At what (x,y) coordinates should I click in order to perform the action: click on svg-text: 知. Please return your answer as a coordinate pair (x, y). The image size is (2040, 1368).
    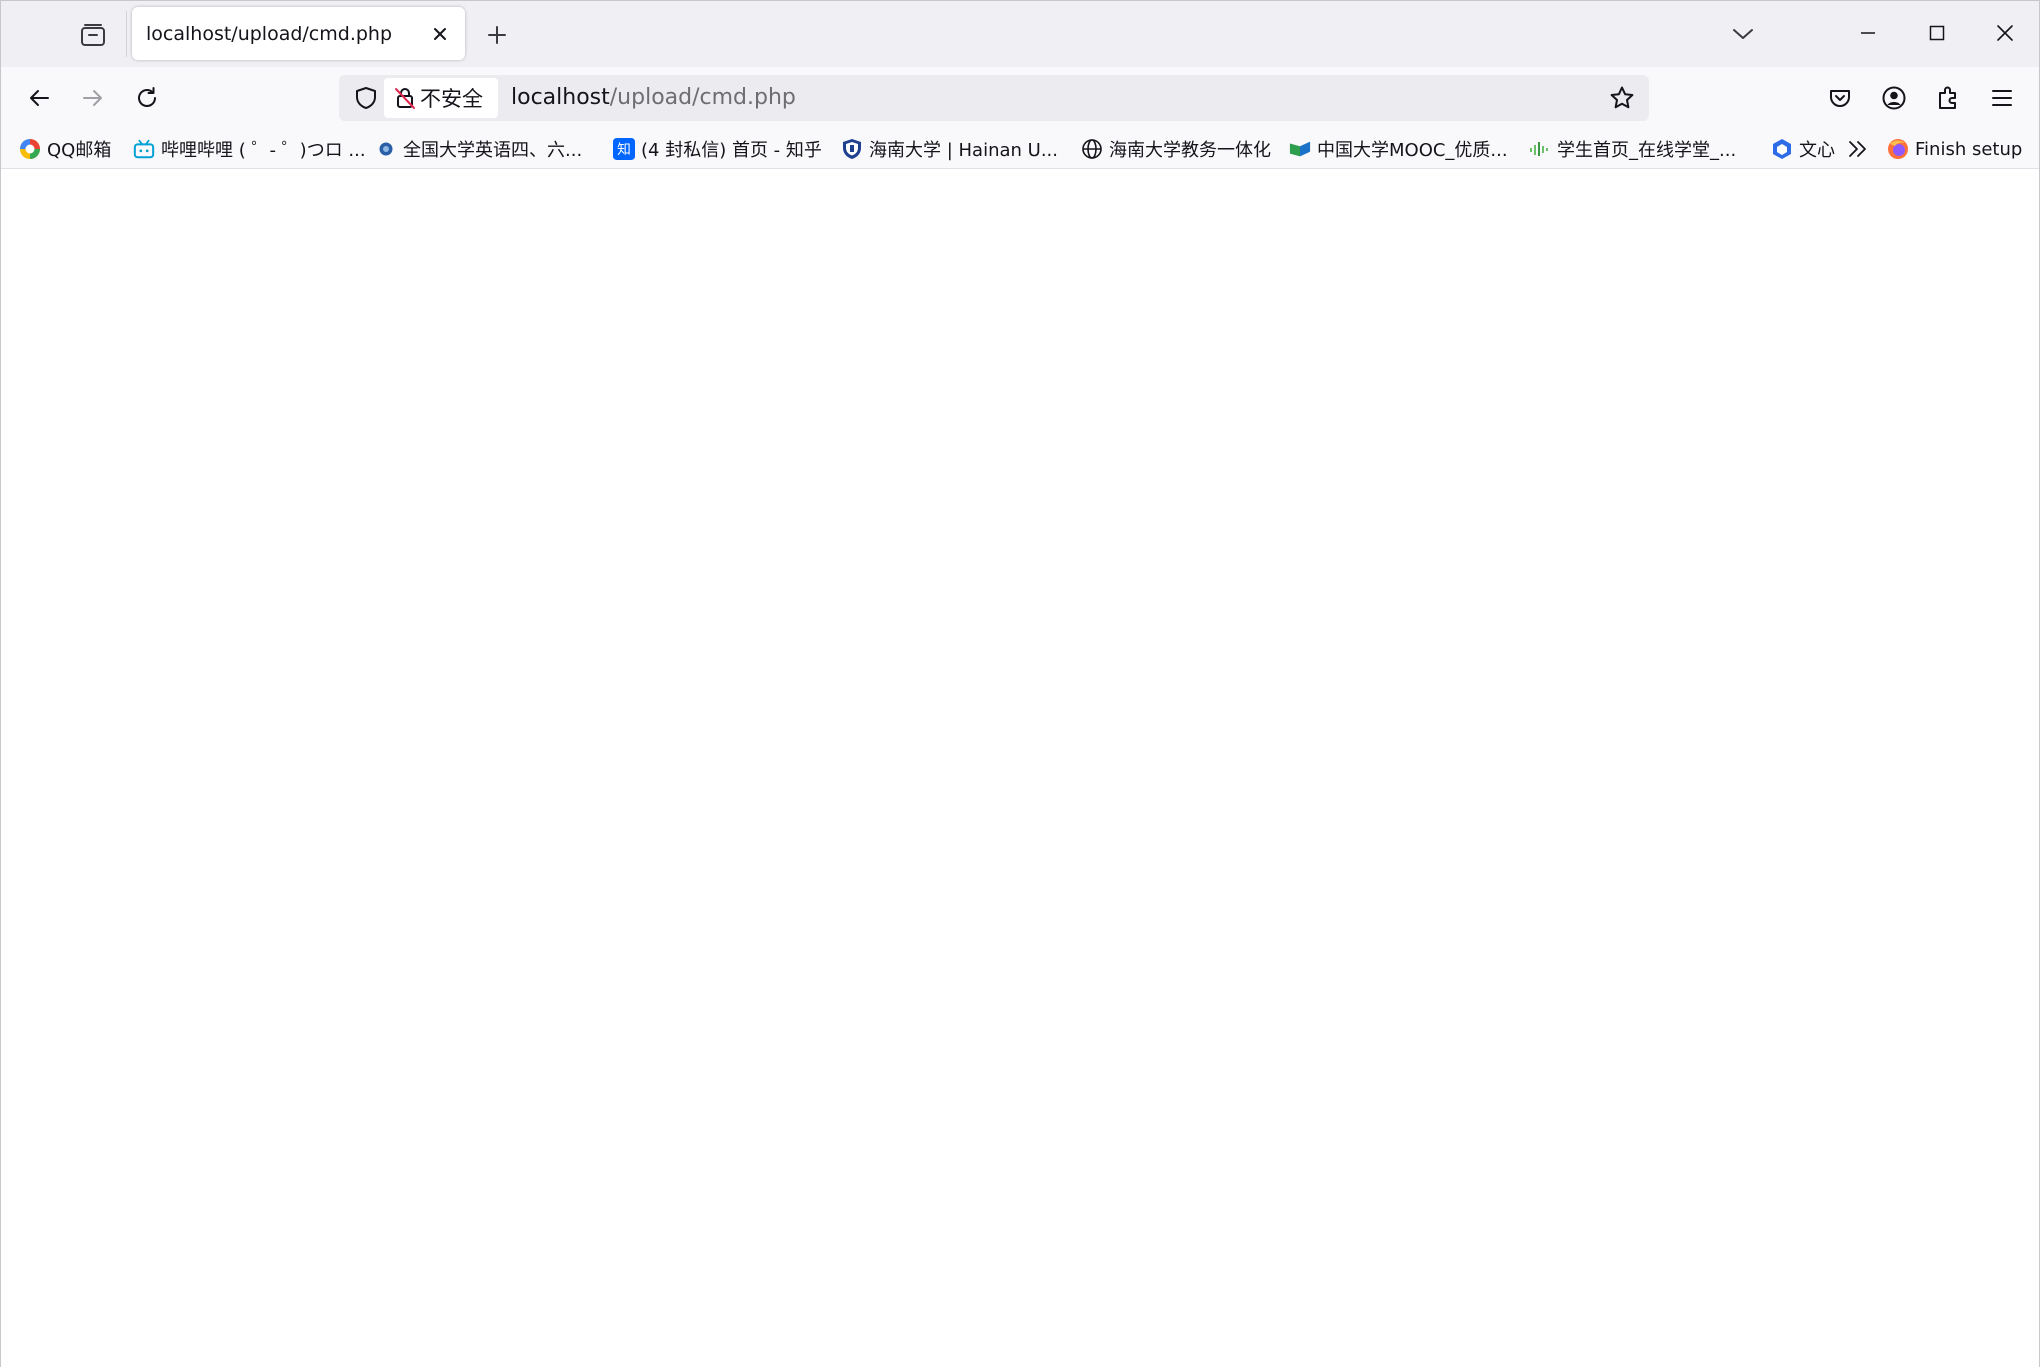
    Looking at the image, I should click on (624, 149).